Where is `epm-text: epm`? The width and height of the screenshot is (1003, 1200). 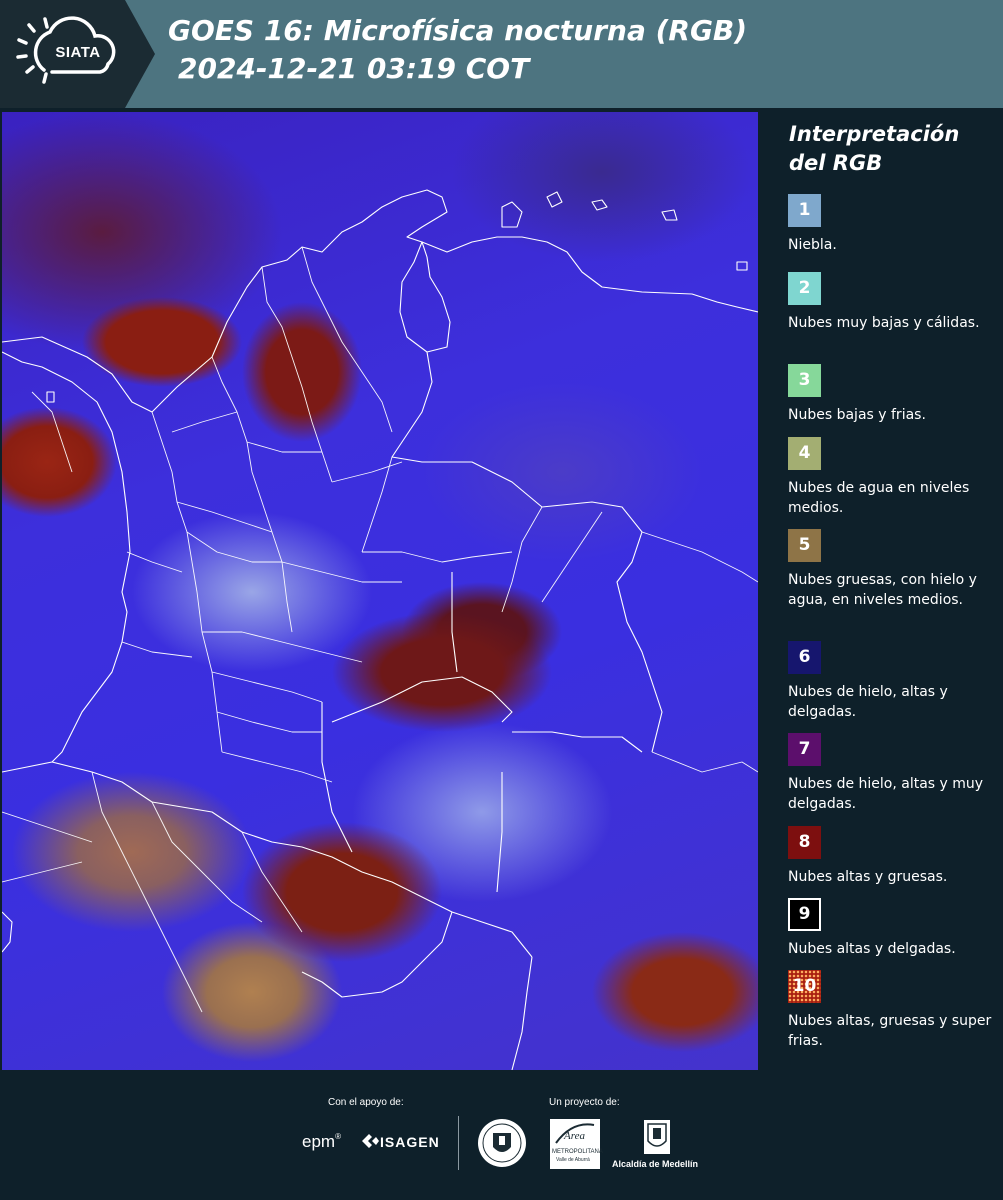 epm-text: epm is located at coordinates (319, 1141).